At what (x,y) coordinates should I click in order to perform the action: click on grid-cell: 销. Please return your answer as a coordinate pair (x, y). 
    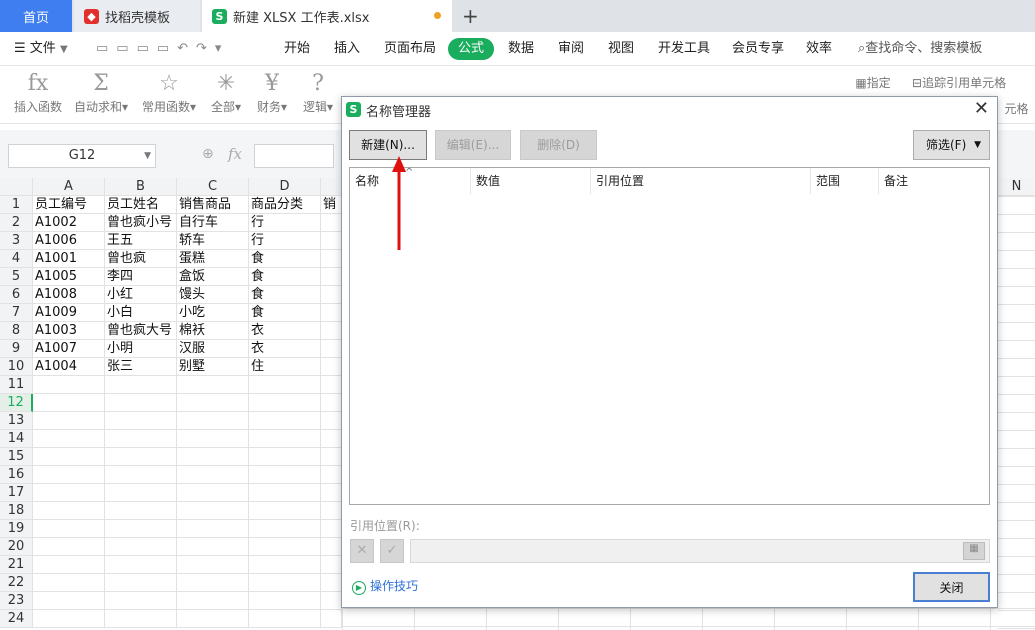
    Looking at the image, I should click on (331, 205).